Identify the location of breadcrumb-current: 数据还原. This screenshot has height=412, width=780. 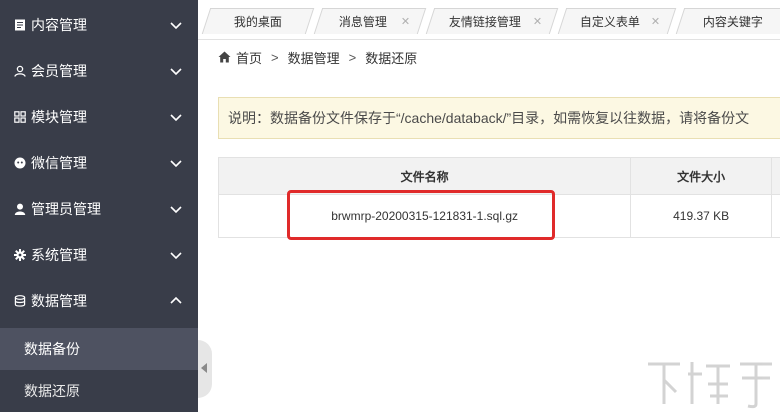
(391, 58).